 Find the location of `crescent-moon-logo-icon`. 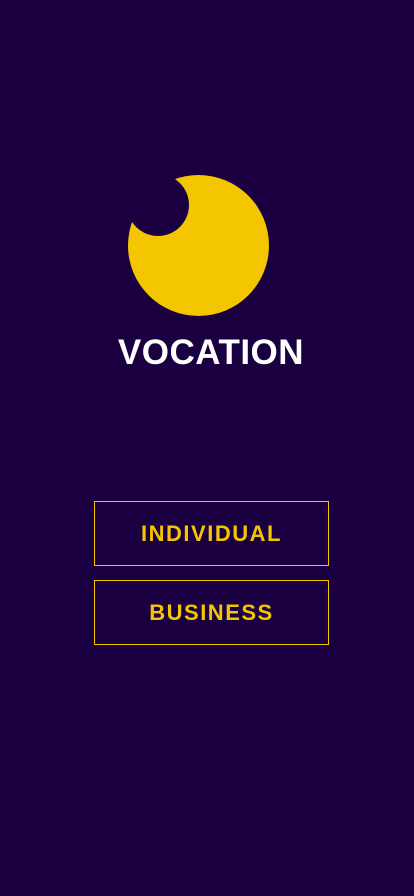

crescent-moon-logo-icon is located at coordinates (198, 245).